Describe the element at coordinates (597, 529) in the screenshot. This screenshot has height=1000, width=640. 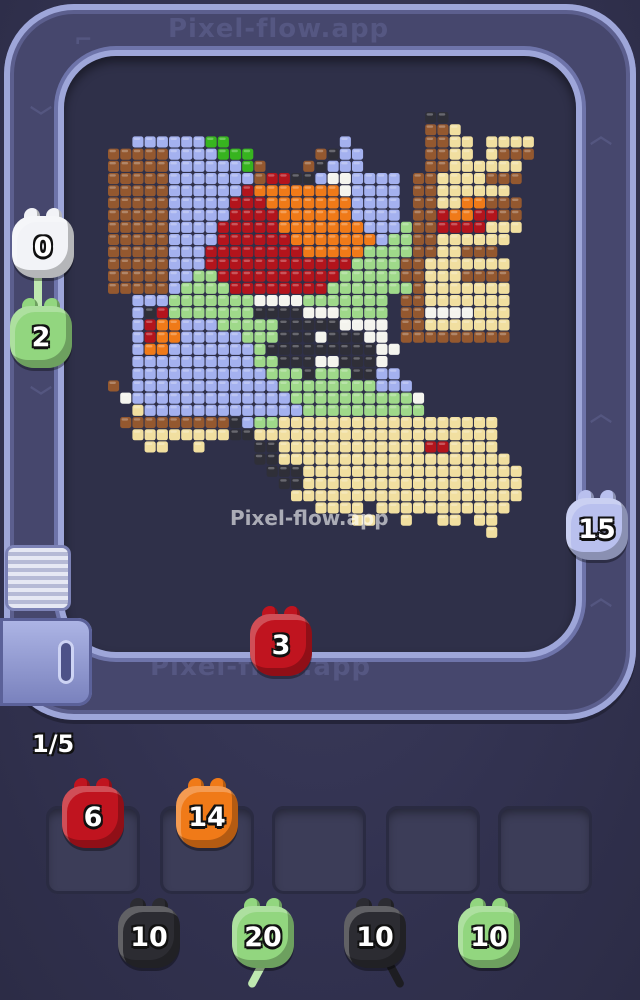
I see `lavender-pig-count: 15` at that location.